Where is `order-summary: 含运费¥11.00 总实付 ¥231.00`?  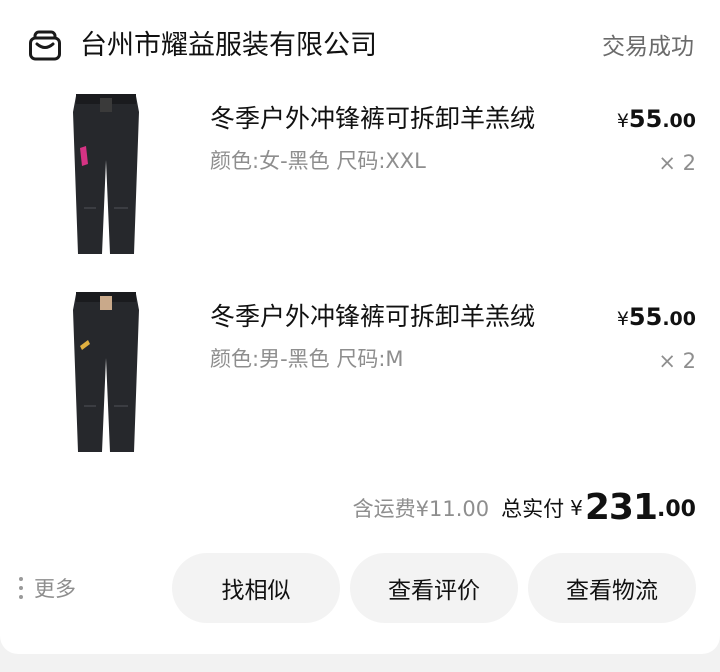
order-summary: 含运费¥11.00 总实付 ¥231.00 is located at coordinates (524, 506).